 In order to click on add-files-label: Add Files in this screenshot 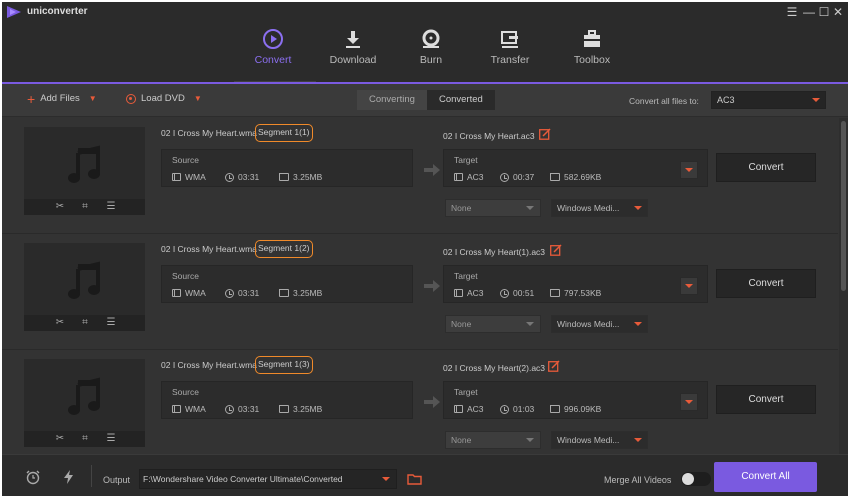, I will do `click(60, 98)`.